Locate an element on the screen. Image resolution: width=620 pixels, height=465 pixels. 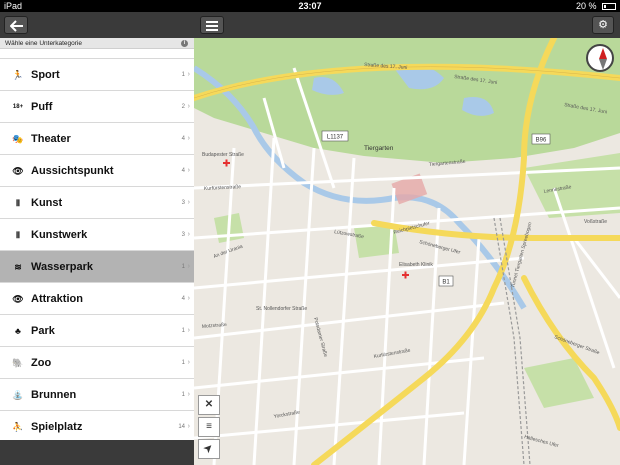
list-item-puff: 18+ Puff 2 › is located at coordinates (97, 107).